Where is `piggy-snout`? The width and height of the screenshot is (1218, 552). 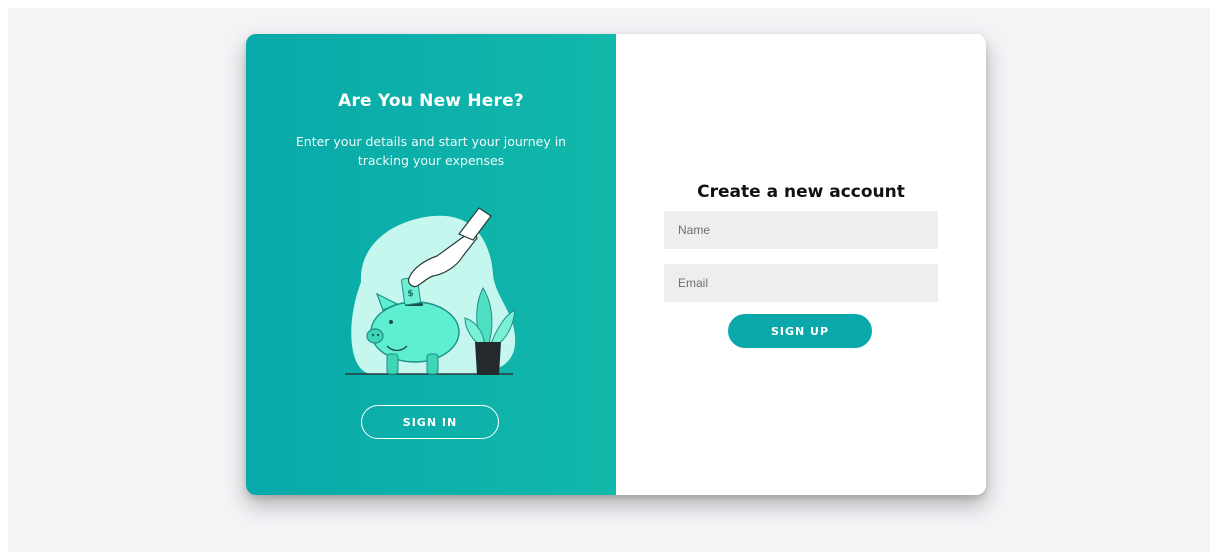 piggy-snout is located at coordinates (375, 336).